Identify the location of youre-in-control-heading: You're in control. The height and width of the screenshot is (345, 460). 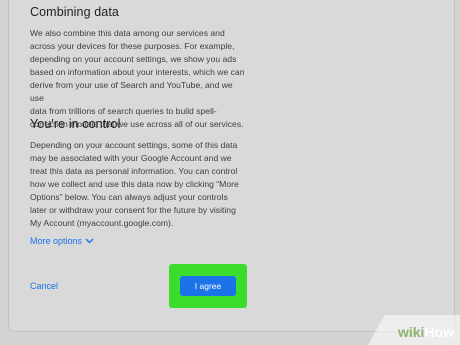
(75, 124).